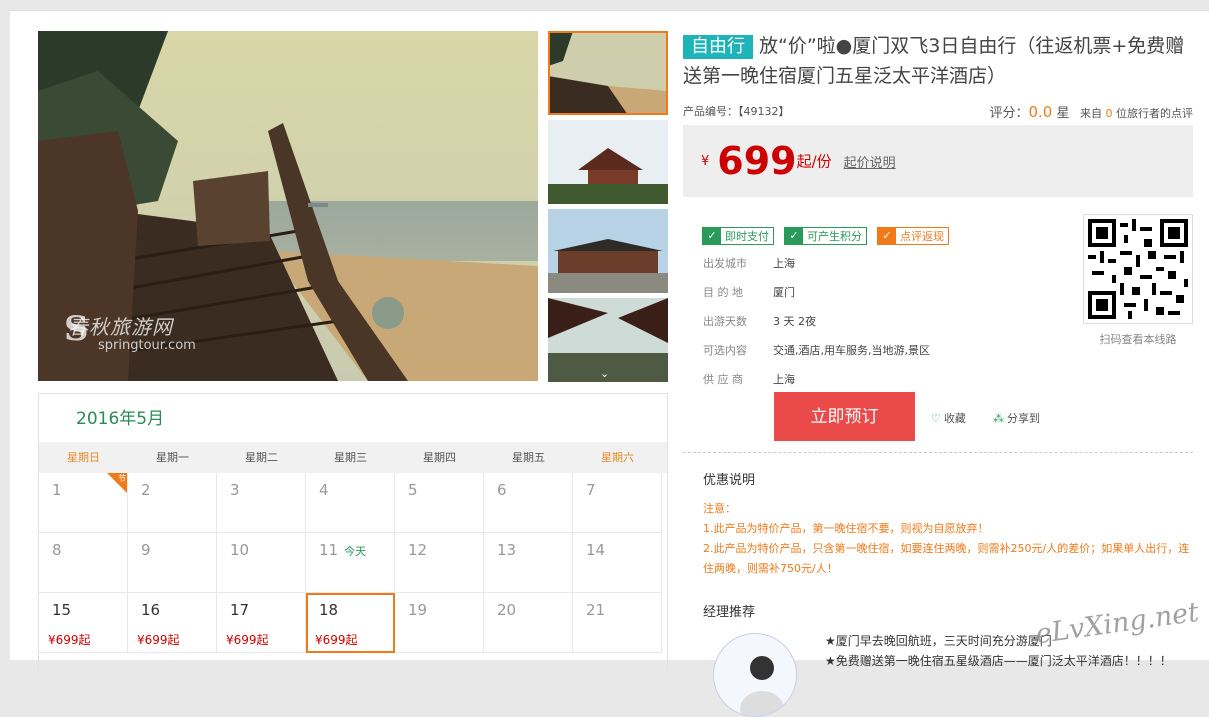 The height and width of the screenshot is (717, 1209). Describe the element at coordinates (418, 610) in the screenshot. I see `day-number: 19` at that location.